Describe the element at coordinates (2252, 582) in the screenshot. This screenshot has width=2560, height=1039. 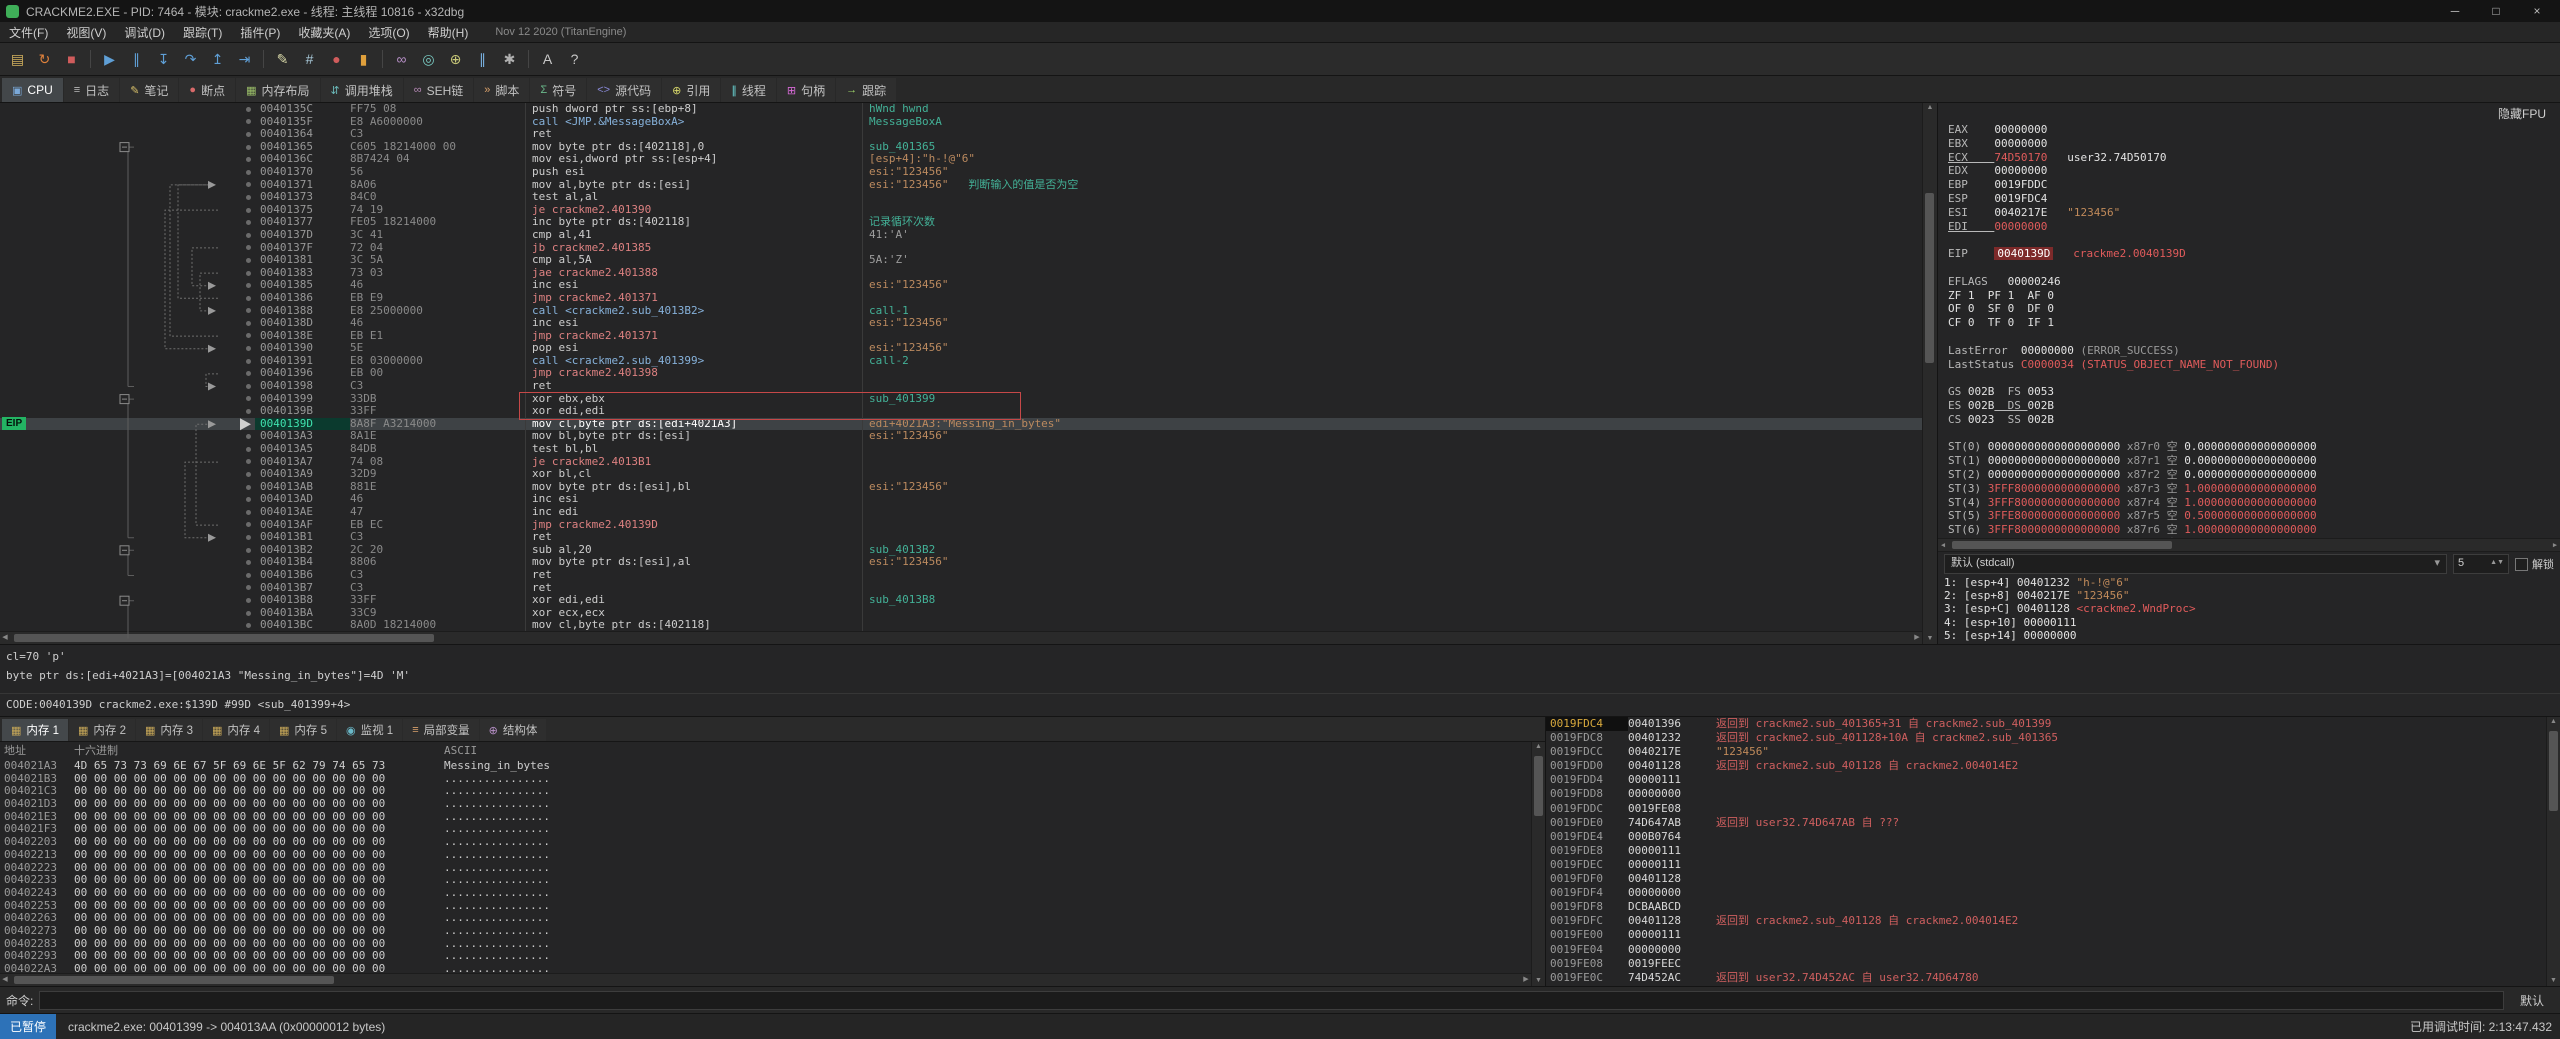
I see `argument-row: 1: [esp+4] 00401232 "h-!@"6"` at that location.